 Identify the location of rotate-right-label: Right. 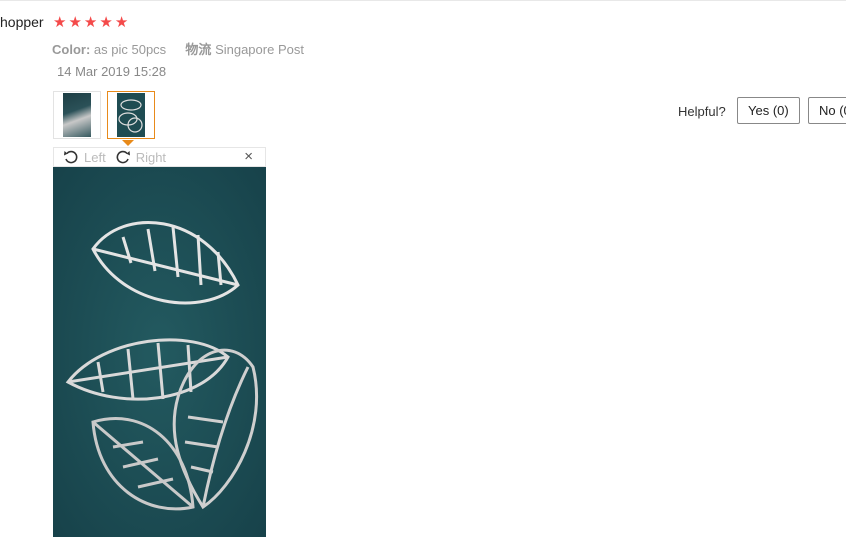
(151, 157).